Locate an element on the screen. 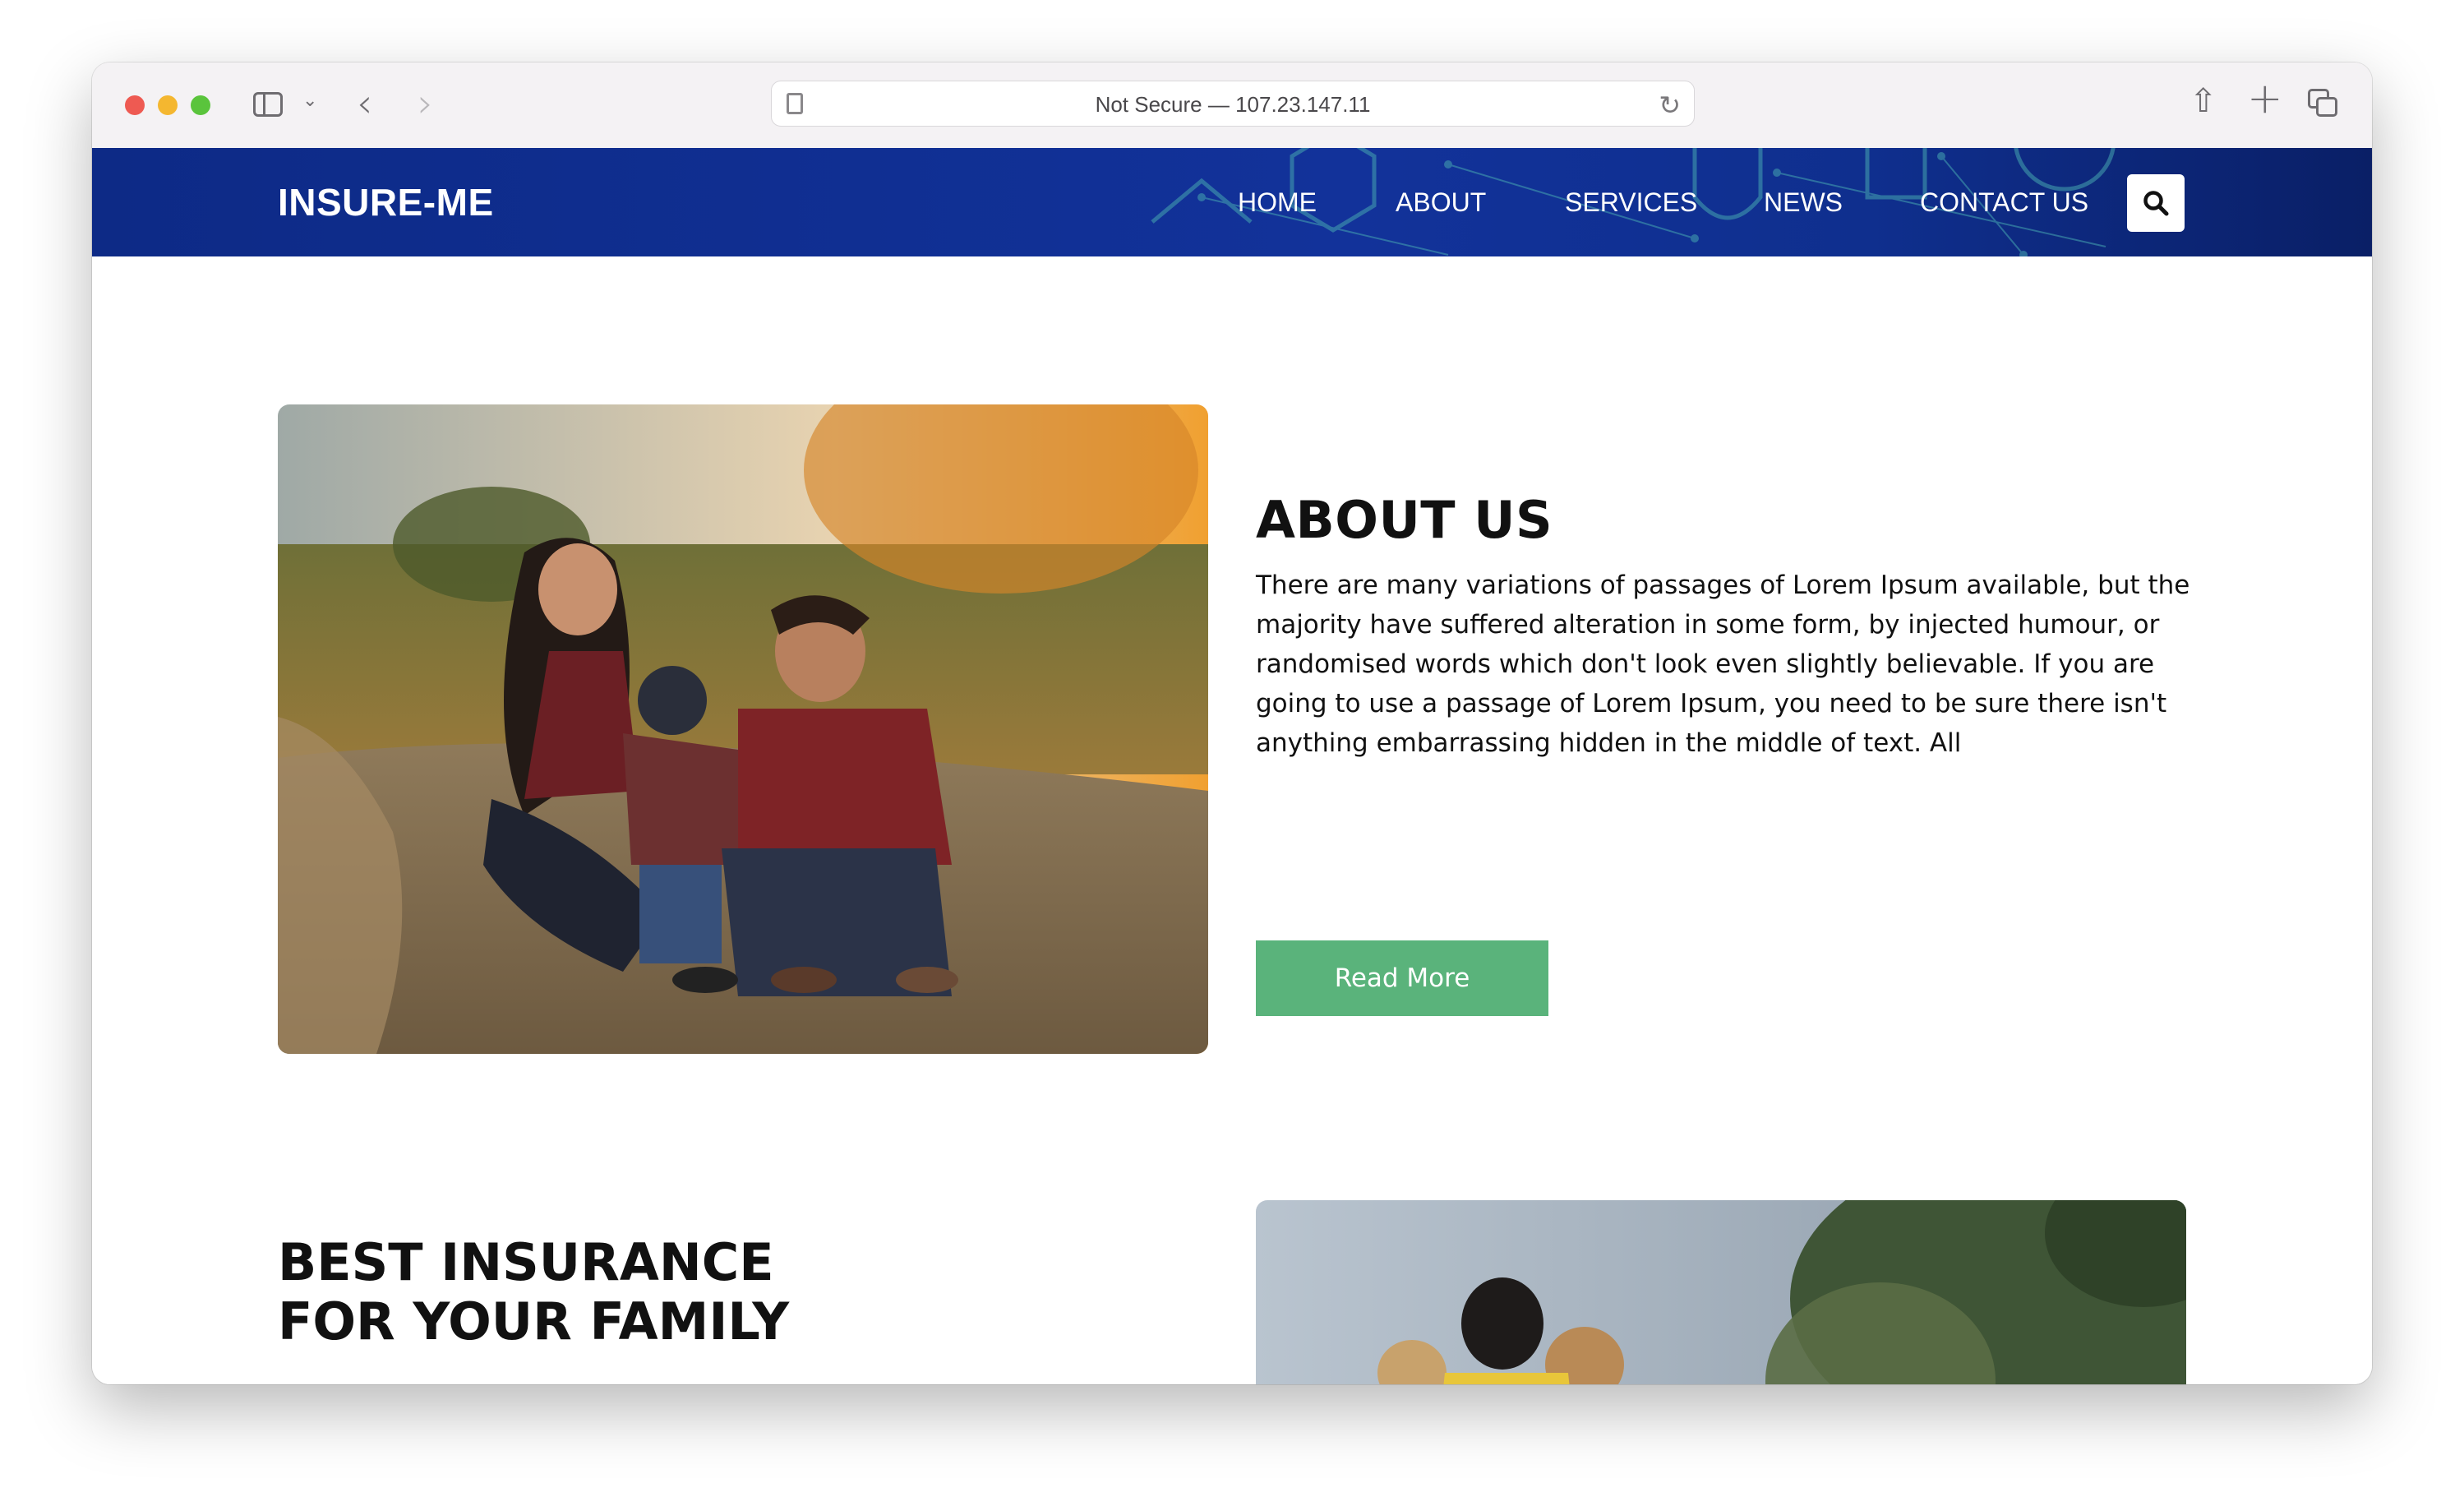 The image size is (2464, 1506). search-button is located at coordinates (2156, 203).